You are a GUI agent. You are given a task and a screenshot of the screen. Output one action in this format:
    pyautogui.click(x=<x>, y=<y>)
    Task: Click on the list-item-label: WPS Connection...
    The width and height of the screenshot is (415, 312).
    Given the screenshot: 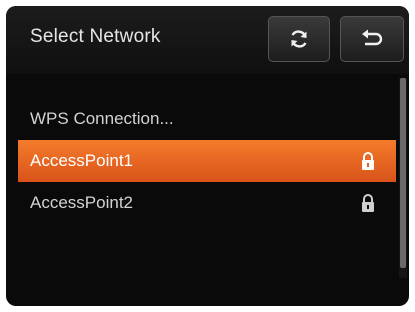 What is the action you would take?
    pyautogui.click(x=102, y=118)
    